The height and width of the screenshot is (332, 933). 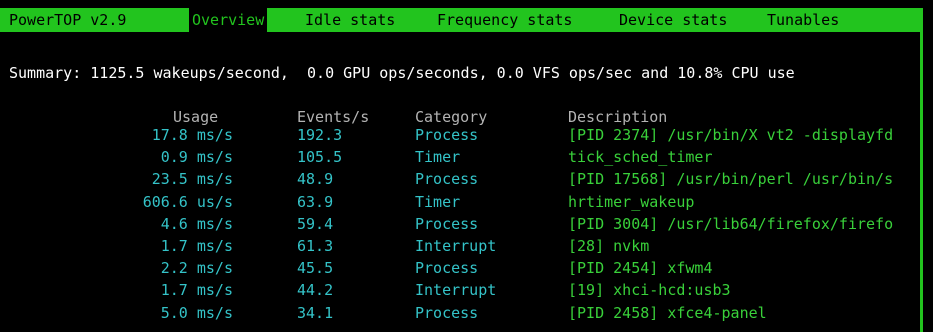 What do you see at coordinates (451, 117) in the screenshot?
I see `column-category: Category` at bounding box center [451, 117].